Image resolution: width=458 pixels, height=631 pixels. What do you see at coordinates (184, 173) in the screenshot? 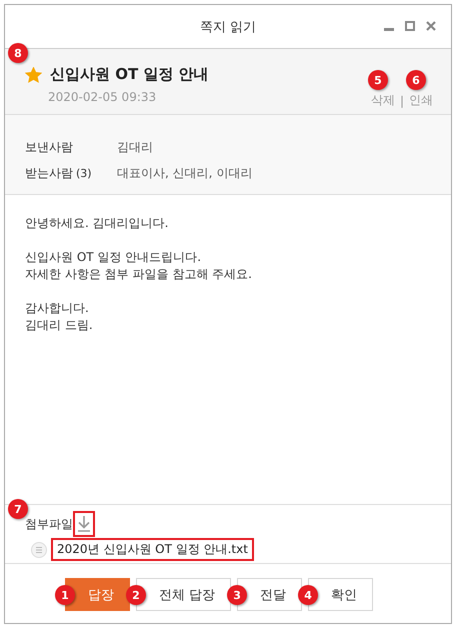
I see `recipient-names: 대표이사, 신대리, 이대리` at bounding box center [184, 173].